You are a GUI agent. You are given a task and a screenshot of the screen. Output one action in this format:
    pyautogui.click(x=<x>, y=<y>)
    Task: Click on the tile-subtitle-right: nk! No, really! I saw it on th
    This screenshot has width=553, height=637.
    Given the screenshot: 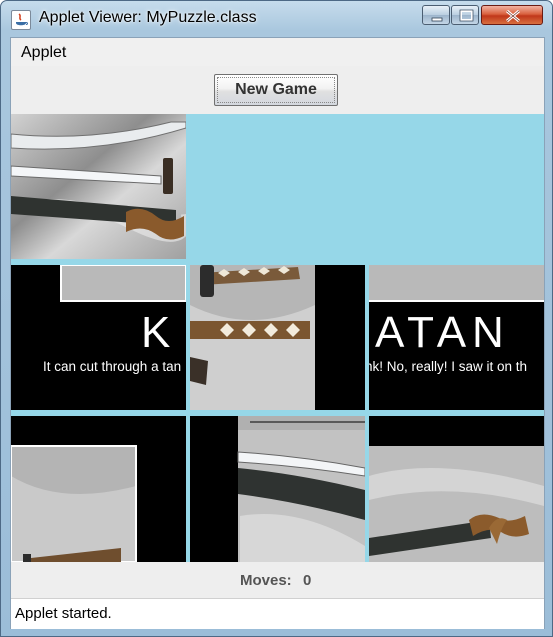 What is the action you would take?
    pyautogui.click(x=448, y=366)
    